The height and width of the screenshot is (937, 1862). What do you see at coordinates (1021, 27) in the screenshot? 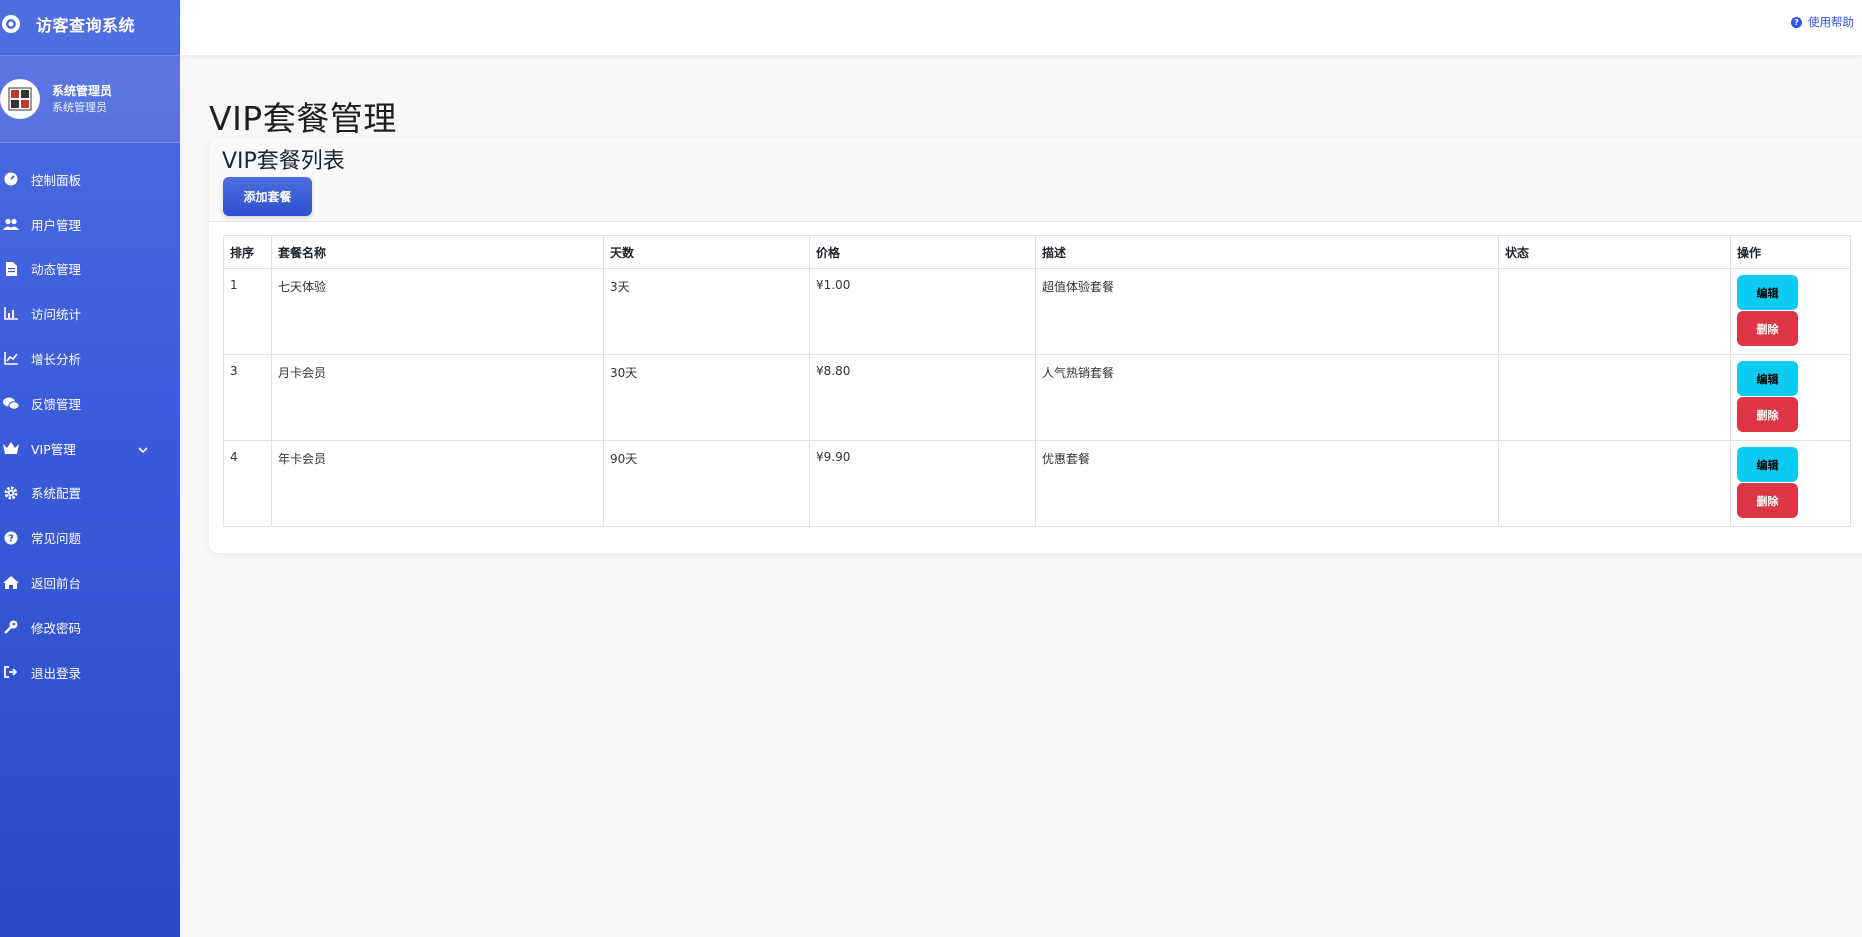
I see `topbar: ? 使用帮助` at bounding box center [1021, 27].